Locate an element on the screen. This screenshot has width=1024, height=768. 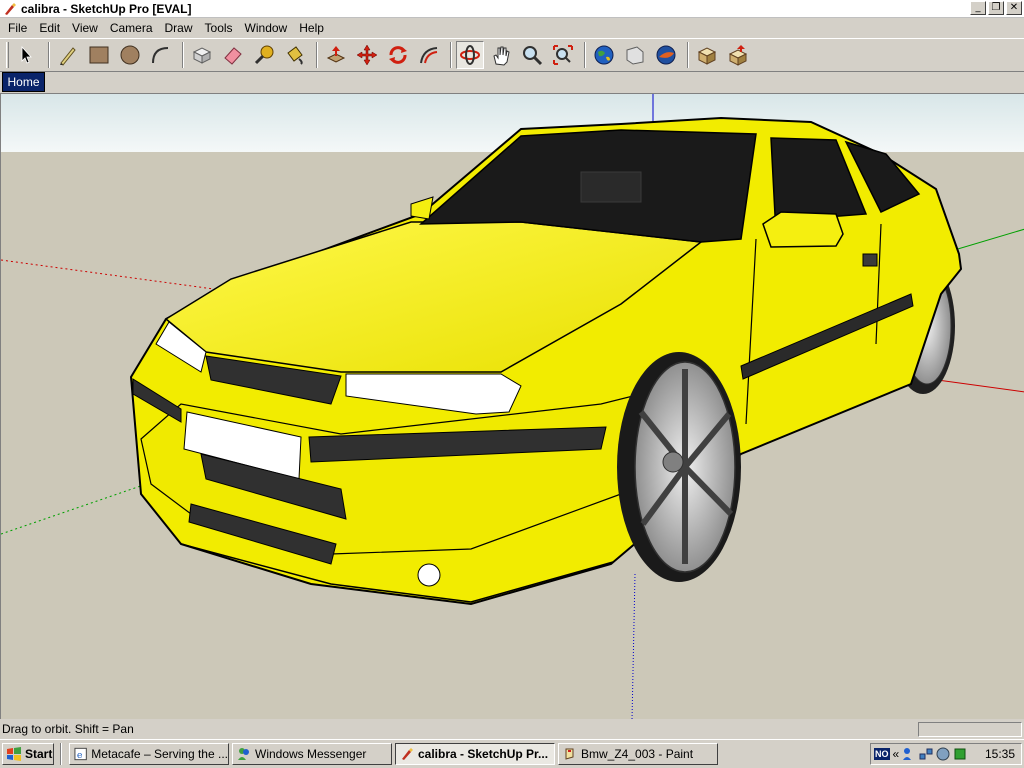
tray-app-icon is located at coordinates (960, 754).